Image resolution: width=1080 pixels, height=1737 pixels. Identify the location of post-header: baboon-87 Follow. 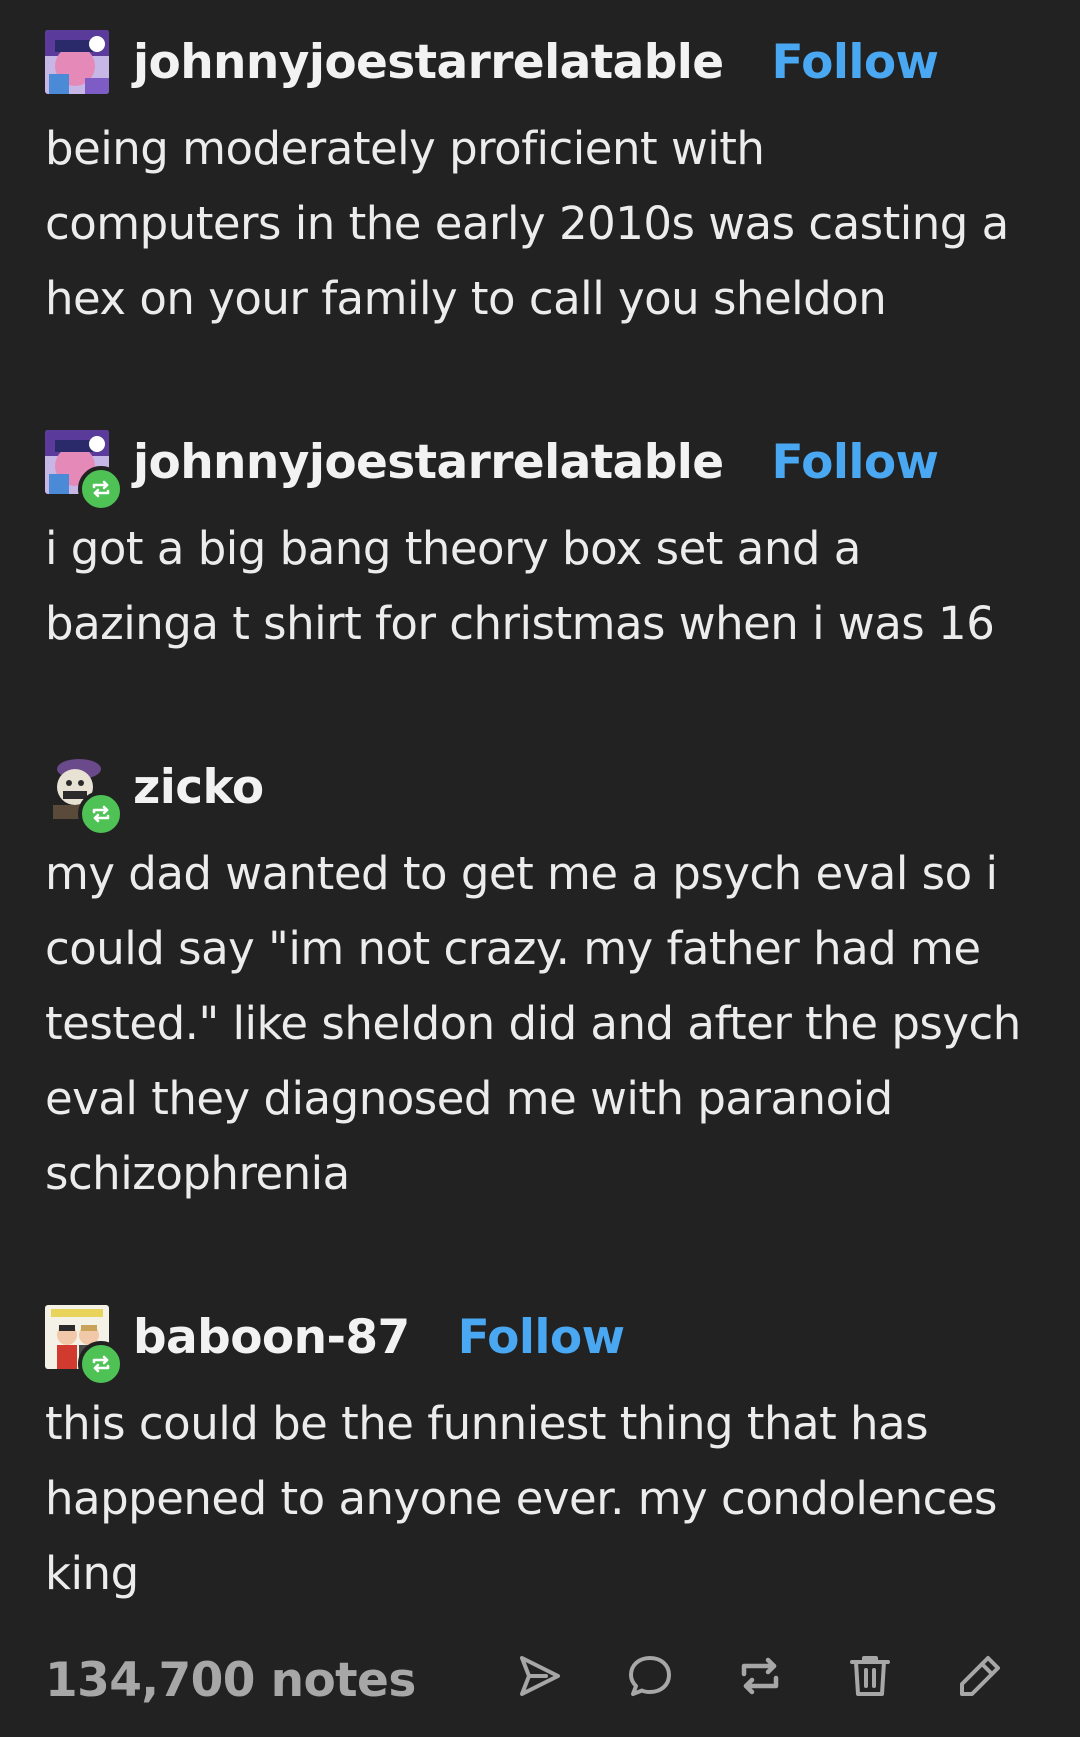
(540, 1344).